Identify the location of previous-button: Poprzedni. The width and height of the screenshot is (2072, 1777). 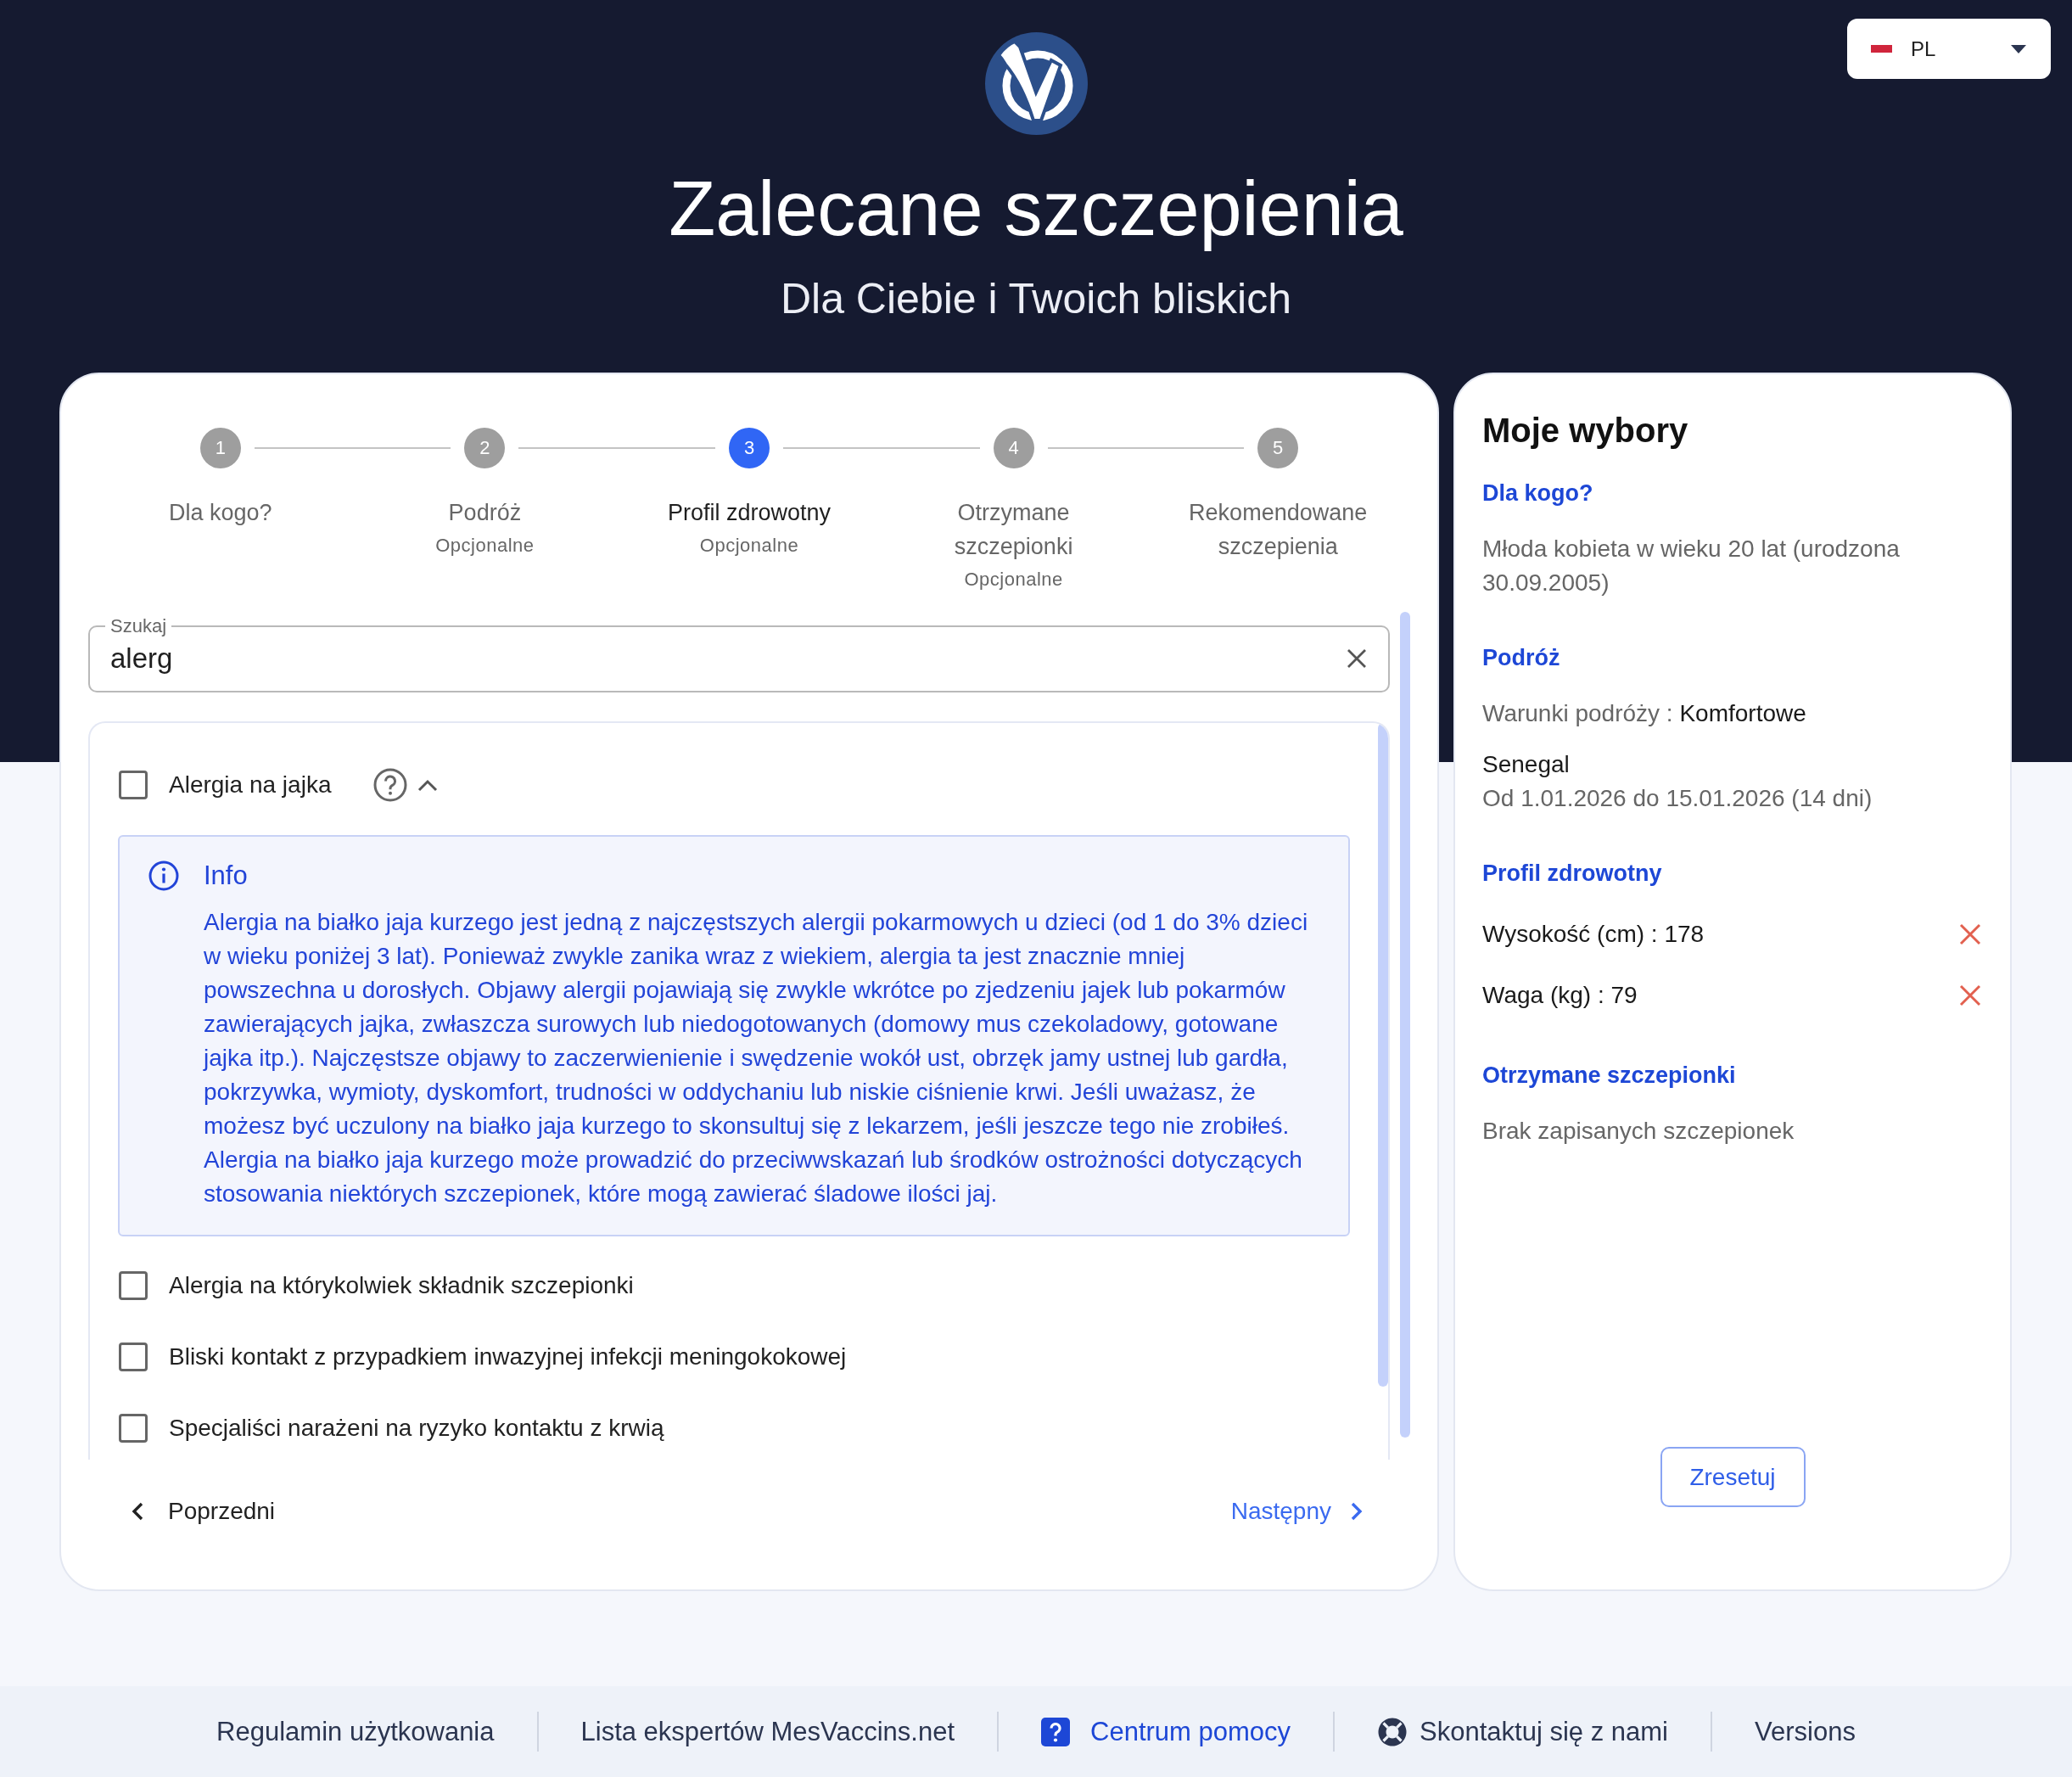
(203, 1511).